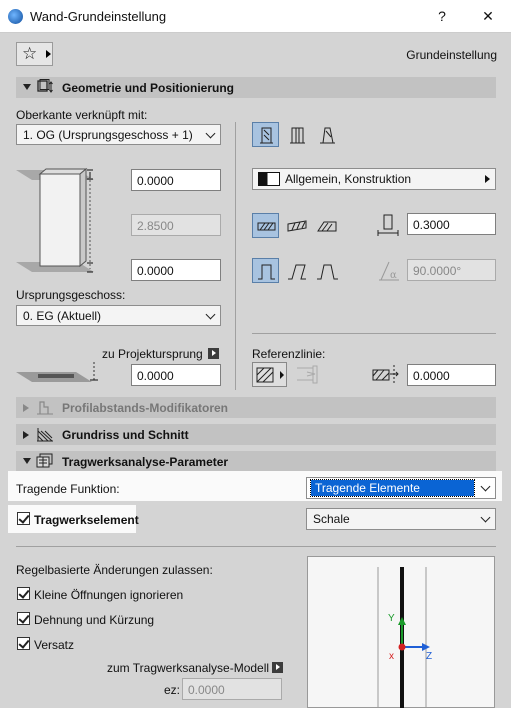 The width and height of the screenshot is (511, 708). Describe the element at coordinates (176, 180) in the screenshot. I see `top-offset-input: 0.0000` at that location.